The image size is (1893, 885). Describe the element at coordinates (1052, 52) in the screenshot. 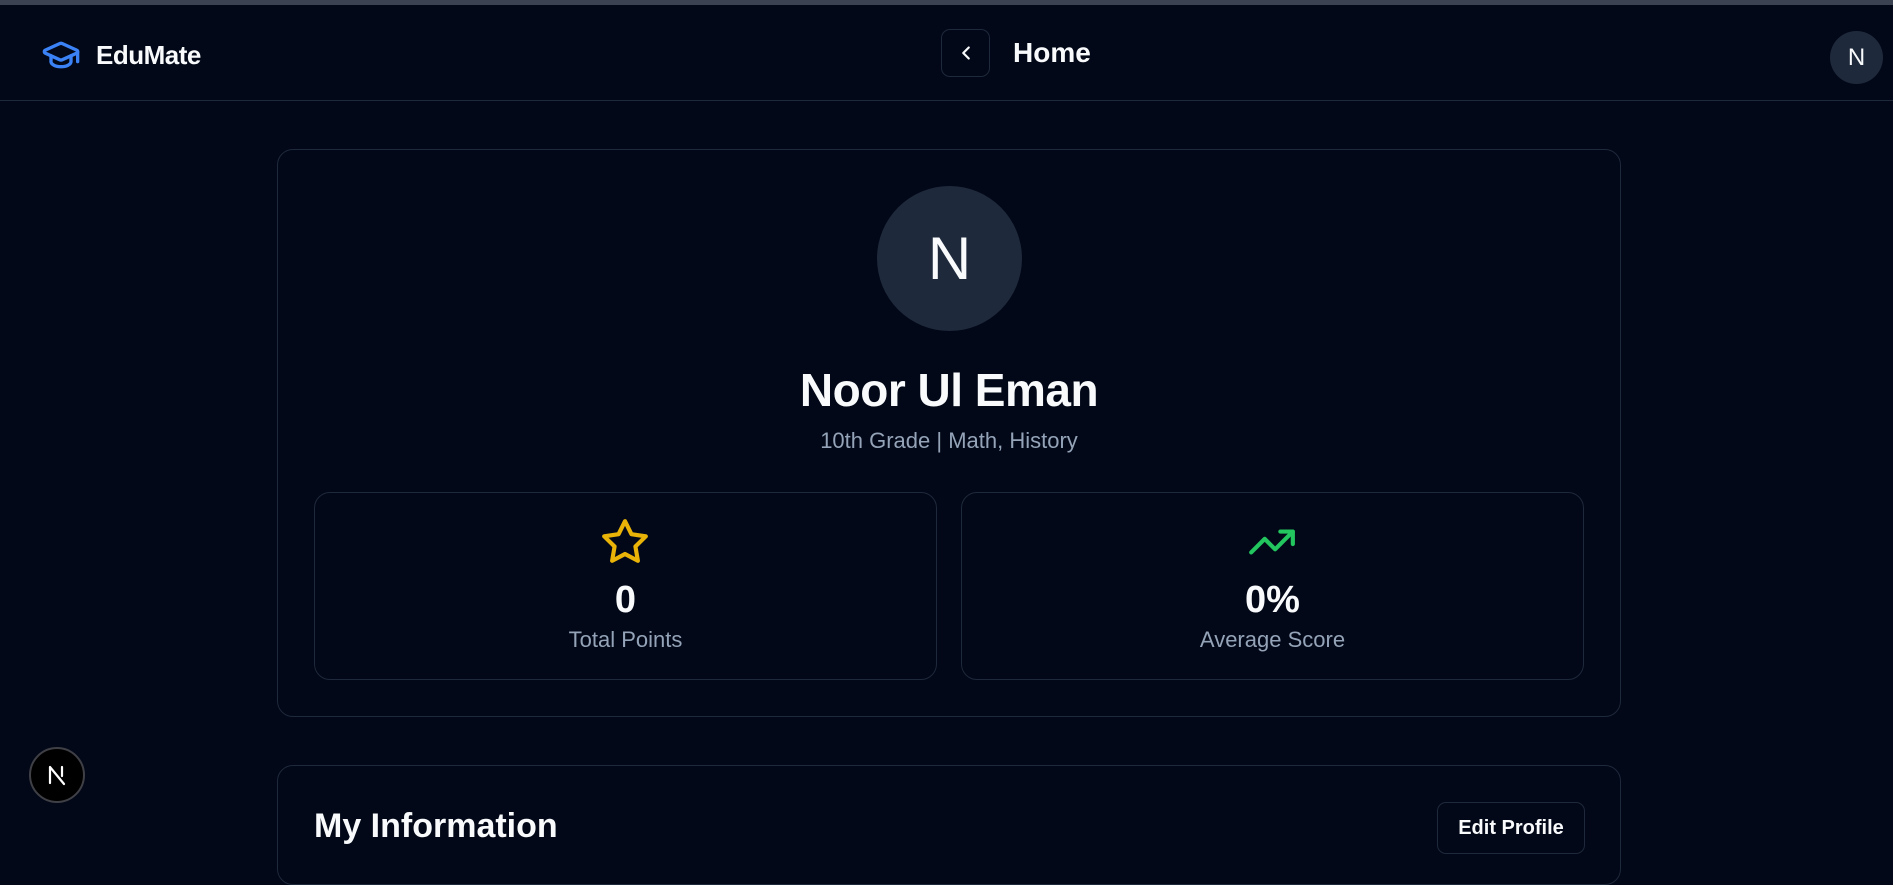

I see `page-title: Home` at that location.